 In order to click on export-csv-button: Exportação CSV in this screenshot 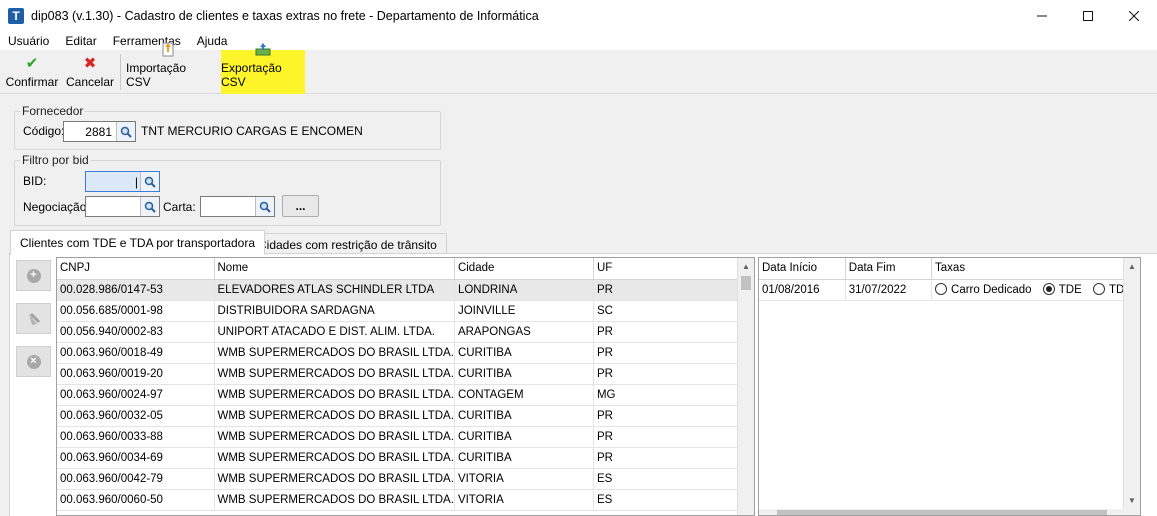, I will do `click(263, 68)`.